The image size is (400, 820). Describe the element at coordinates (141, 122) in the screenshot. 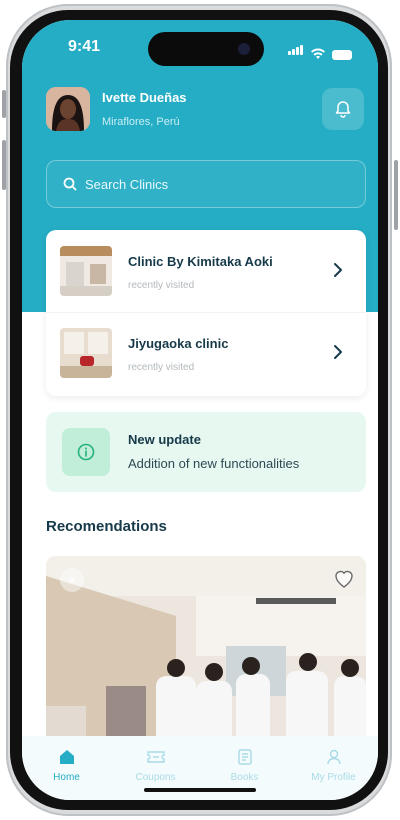

I see `user-location: Miraflores, Perú` at that location.